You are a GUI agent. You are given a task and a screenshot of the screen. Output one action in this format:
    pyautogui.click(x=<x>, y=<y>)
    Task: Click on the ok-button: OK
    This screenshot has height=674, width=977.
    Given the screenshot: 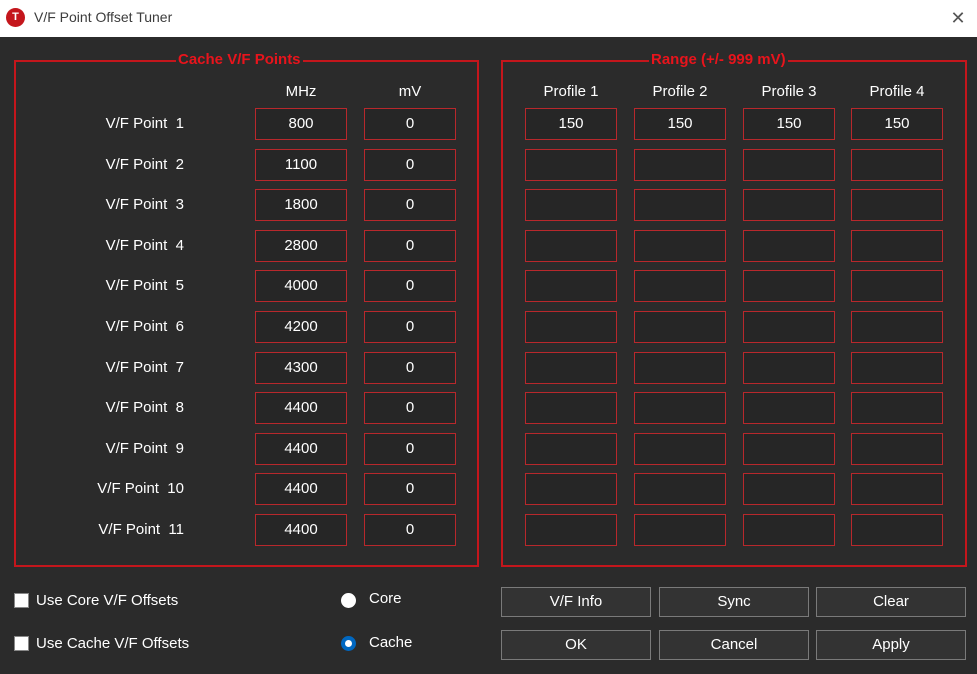 What is the action you would take?
    pyautogui.click(x=576, y=645)
    